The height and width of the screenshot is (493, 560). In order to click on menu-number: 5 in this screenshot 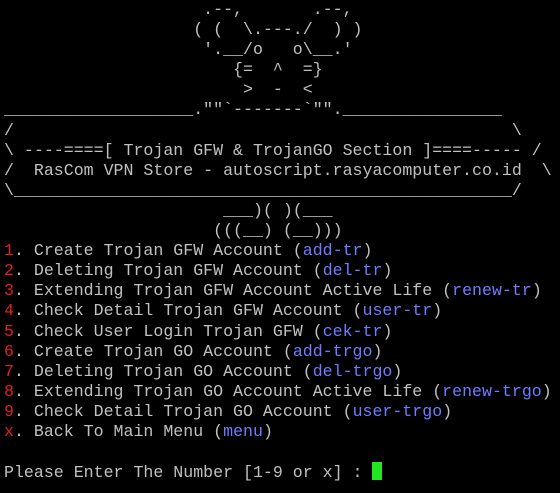, I will do `click(9, 331)`.